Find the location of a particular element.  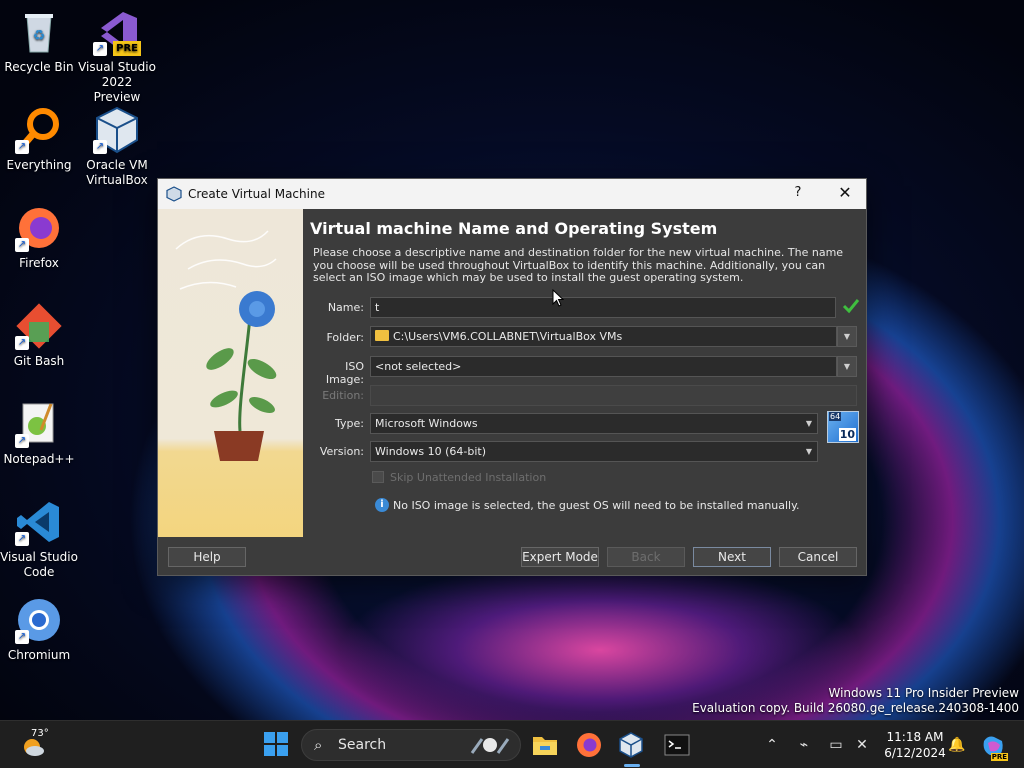

desktop-icon-label: Visual Studio Code is located at coordinates (39, 564).